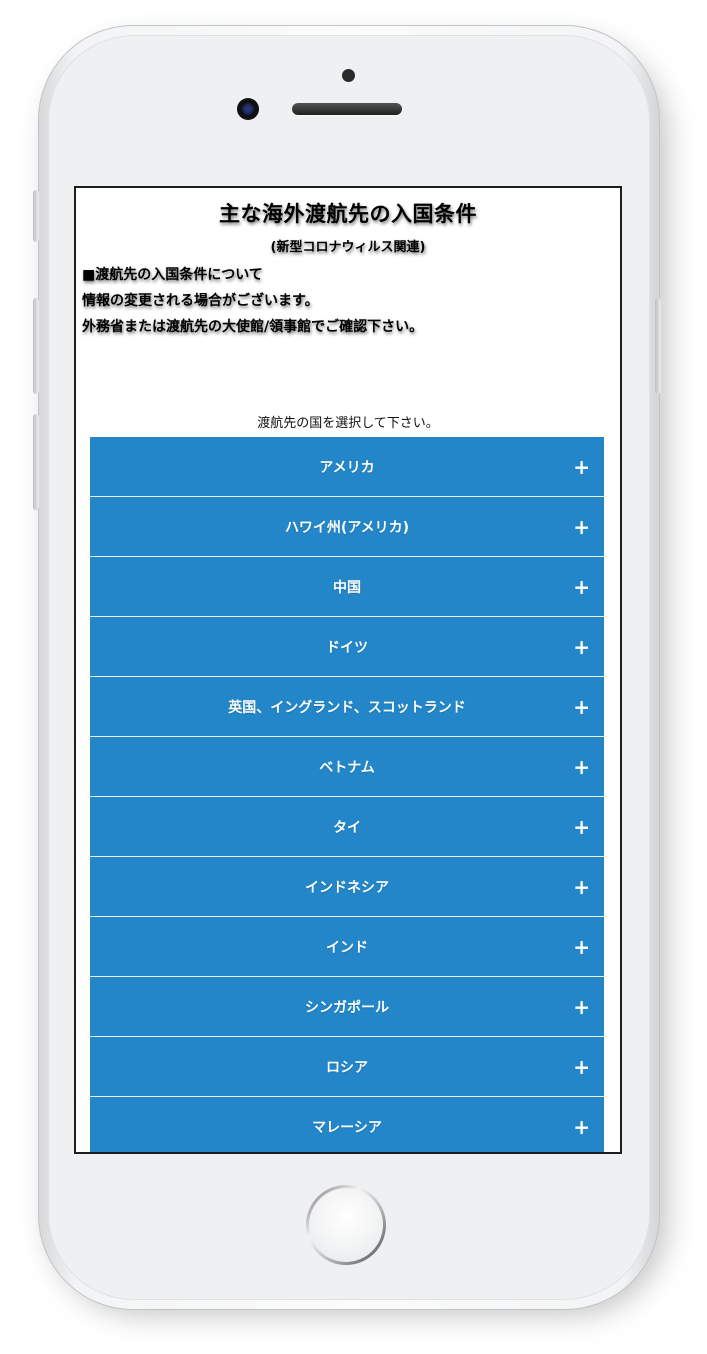 Image resolution: width=707 pixels, height=1354 pixels. What do you see at coordinates (36, 216) in the screenshot?
I see `mute-switch` at bounding box center [36, 216].